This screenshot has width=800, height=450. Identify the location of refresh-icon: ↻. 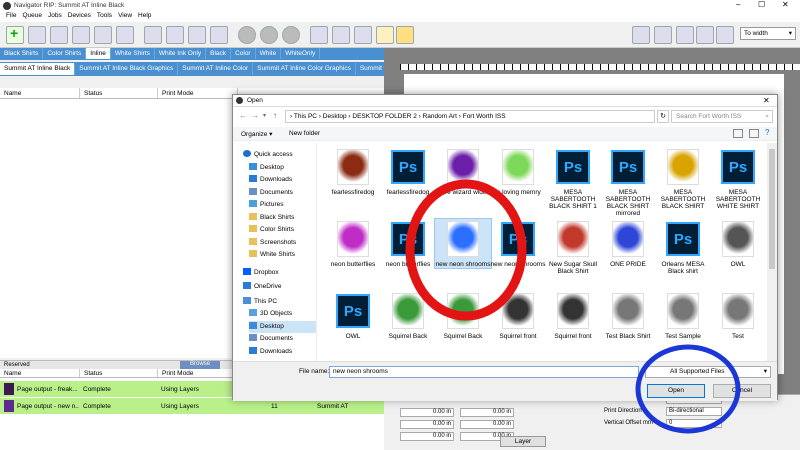
(663, 116).